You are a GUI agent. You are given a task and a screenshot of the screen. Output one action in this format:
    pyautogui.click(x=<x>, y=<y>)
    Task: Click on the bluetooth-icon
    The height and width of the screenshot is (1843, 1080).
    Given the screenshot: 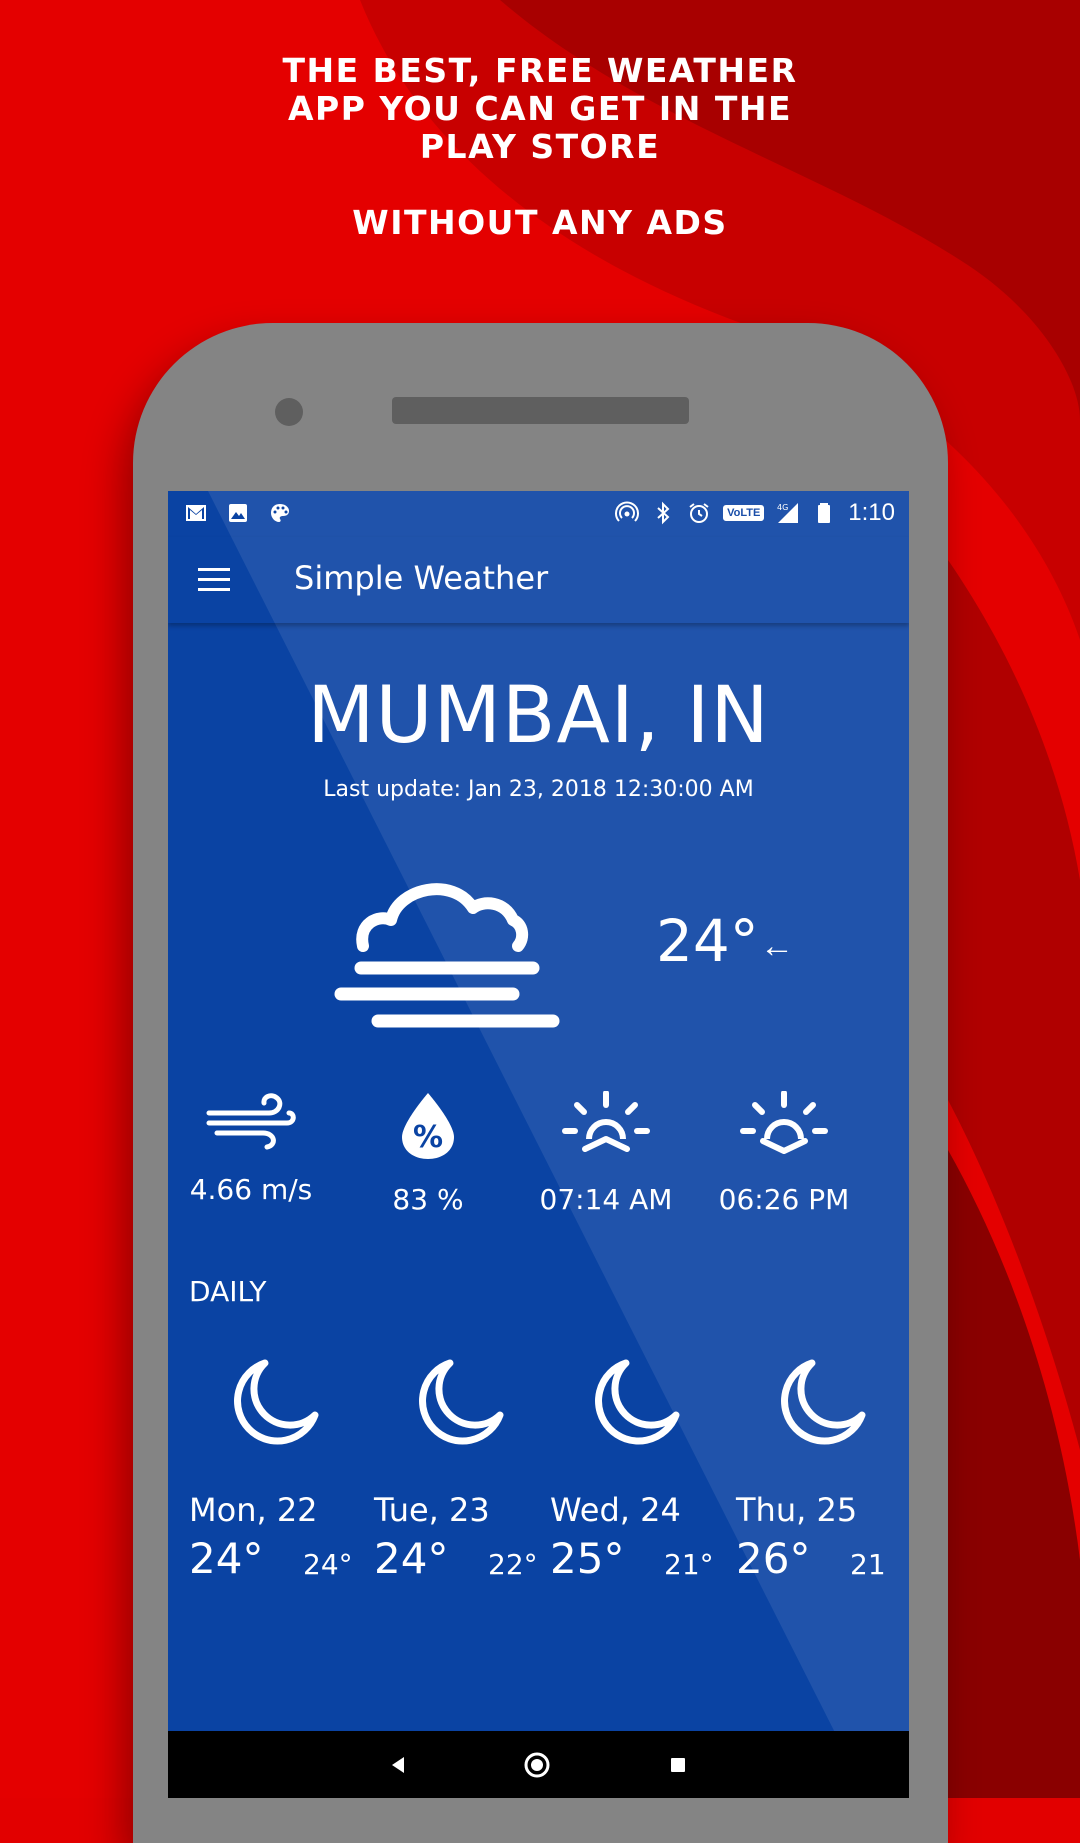 What is the action you would take?
    pyautogui.click(x=663, y=513)
    